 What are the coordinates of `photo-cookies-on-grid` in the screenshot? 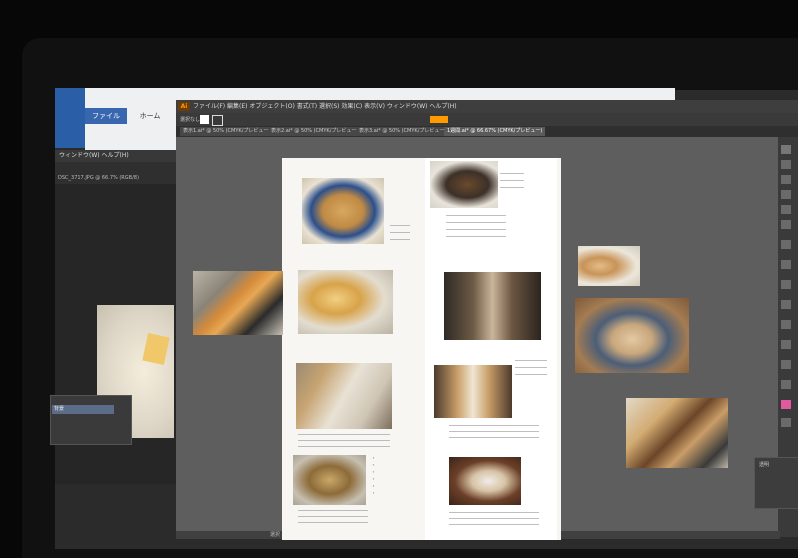 It's located at (238, 303).